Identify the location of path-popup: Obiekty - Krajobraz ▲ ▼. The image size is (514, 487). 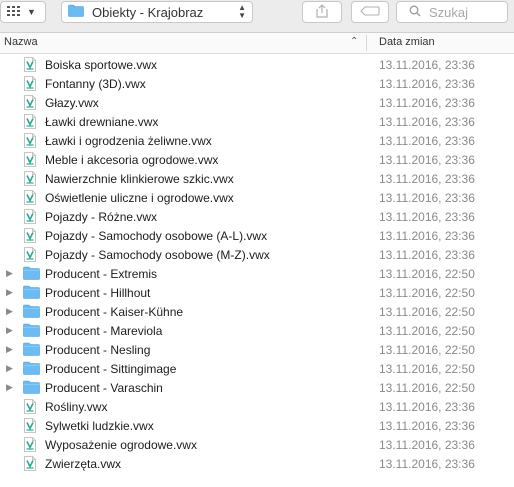
(157, 12).